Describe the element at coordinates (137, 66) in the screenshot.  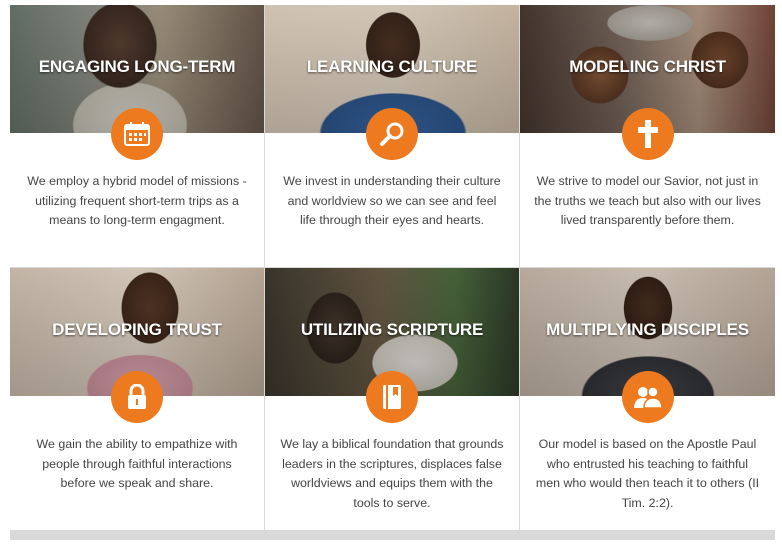
I see `card-title: ENGAGING LONG-TERM` at that location.